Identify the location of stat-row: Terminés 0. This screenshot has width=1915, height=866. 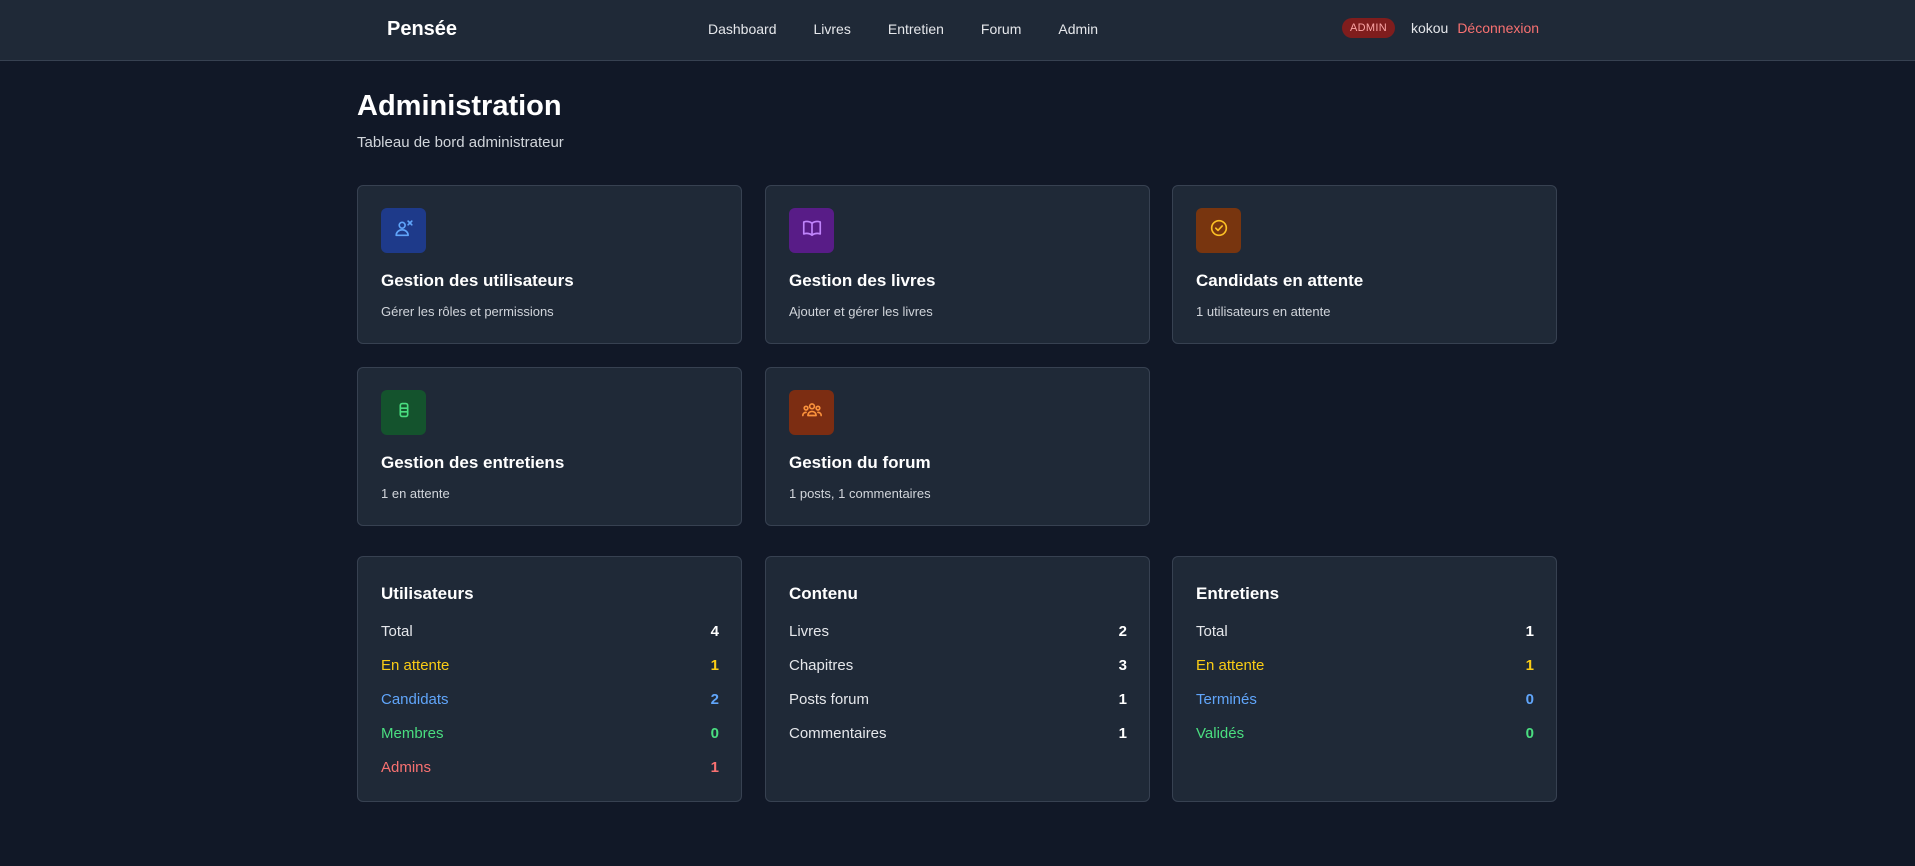
(1365, 708).